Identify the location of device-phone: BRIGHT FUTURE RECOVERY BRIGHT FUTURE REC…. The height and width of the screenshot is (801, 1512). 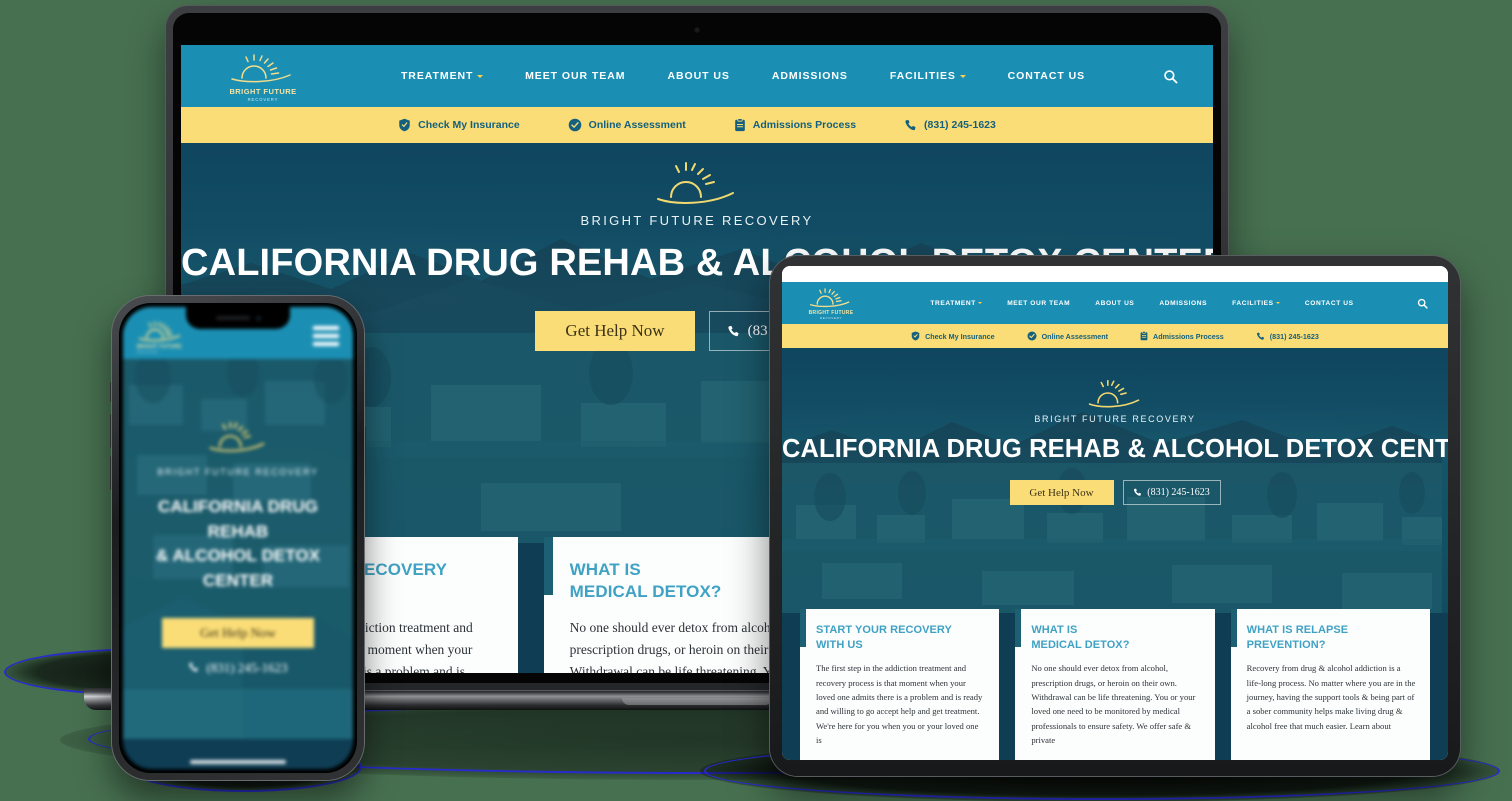
(238, 538).